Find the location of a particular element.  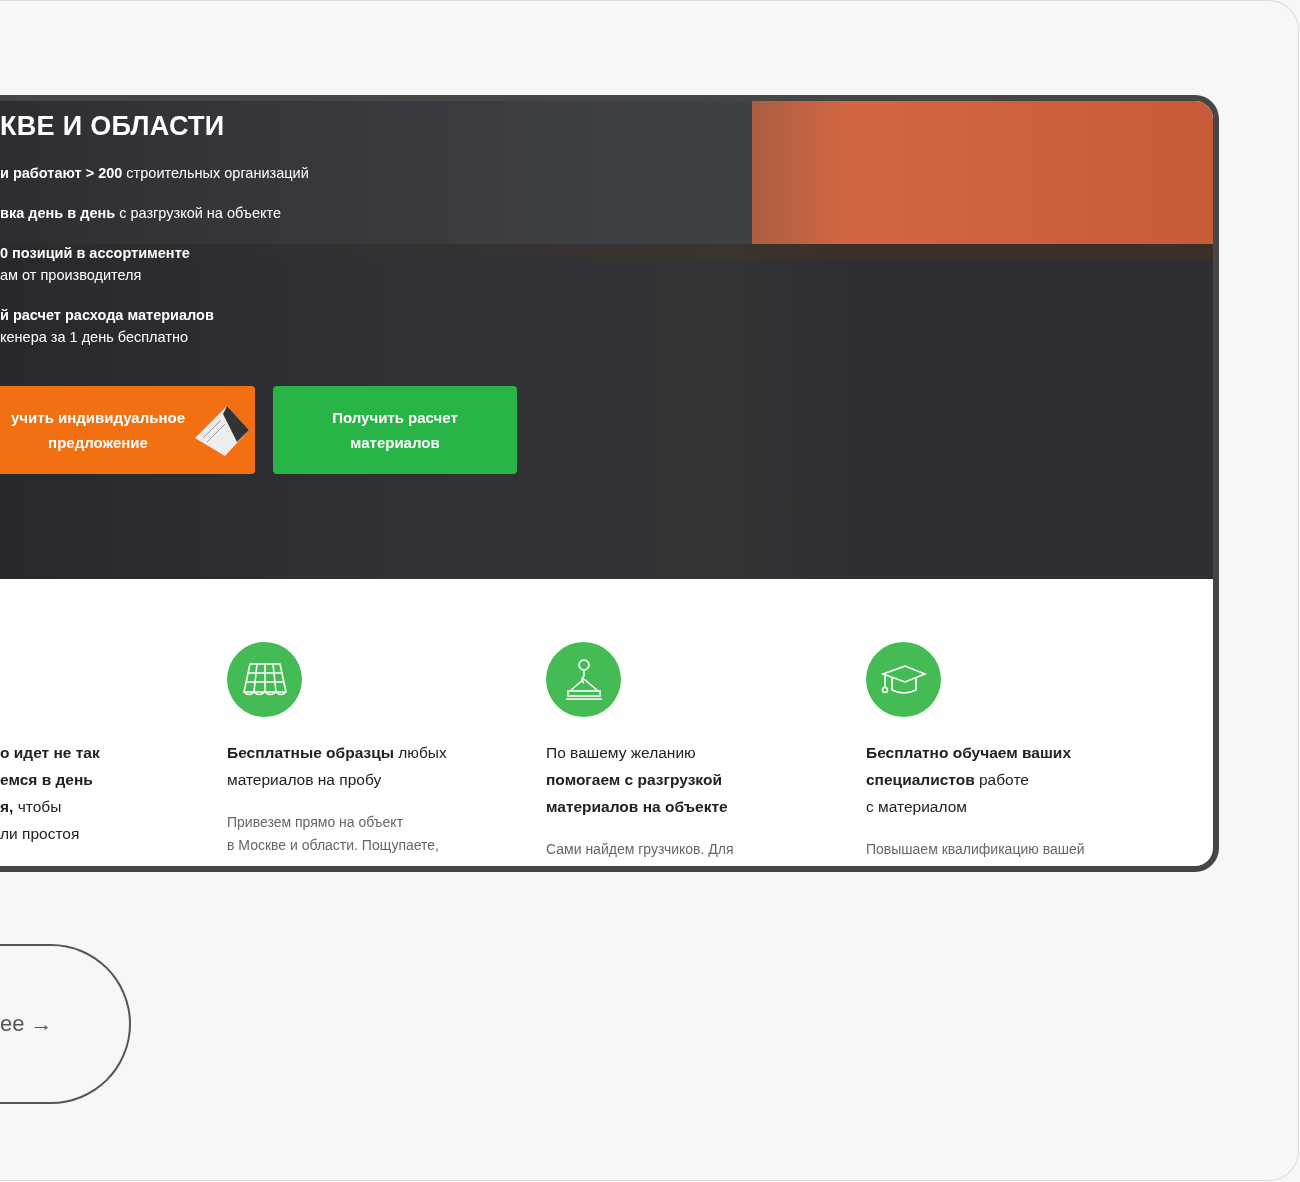

hero-bullet: й расчет расхода материалов кенера за 1 день бесплатно is located at coordinates (107, 326).